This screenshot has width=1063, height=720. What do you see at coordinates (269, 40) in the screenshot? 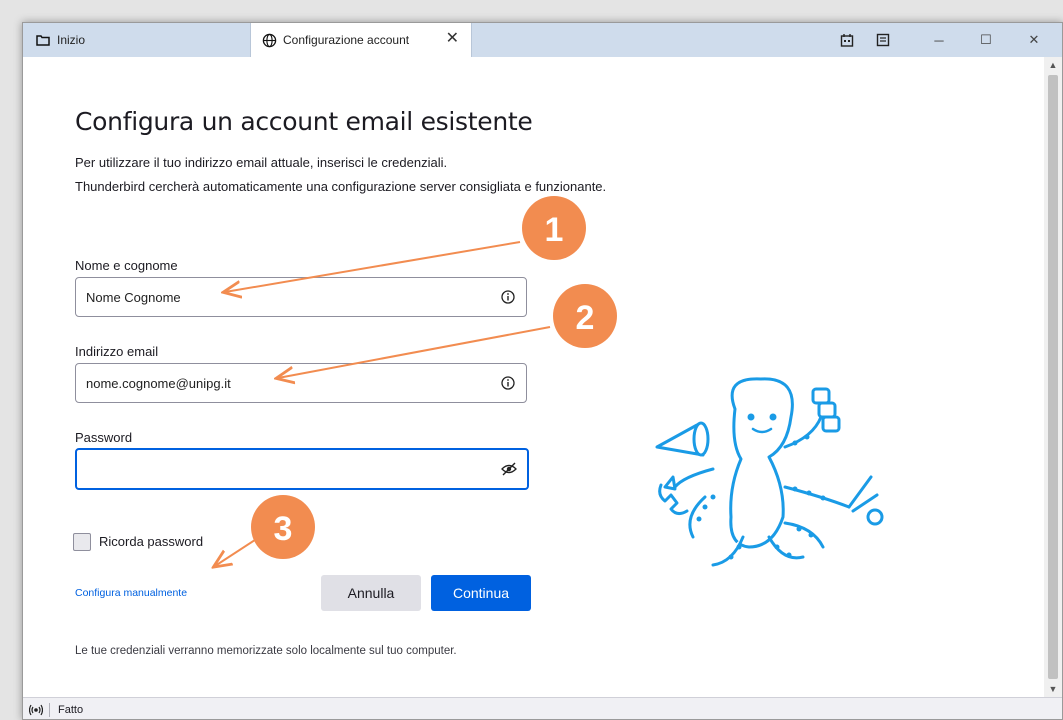
I see `globe-icon` at bounding box center [269, 40].